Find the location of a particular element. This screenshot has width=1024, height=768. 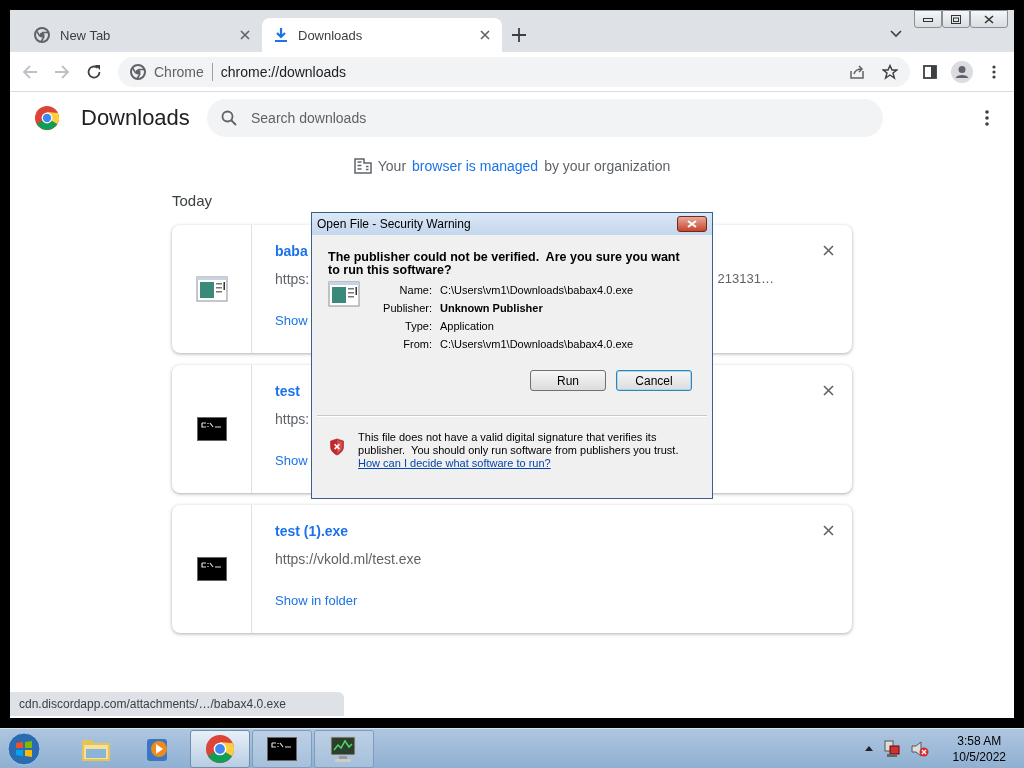

profile-avatar-icon is located at coordinates (962, 71).